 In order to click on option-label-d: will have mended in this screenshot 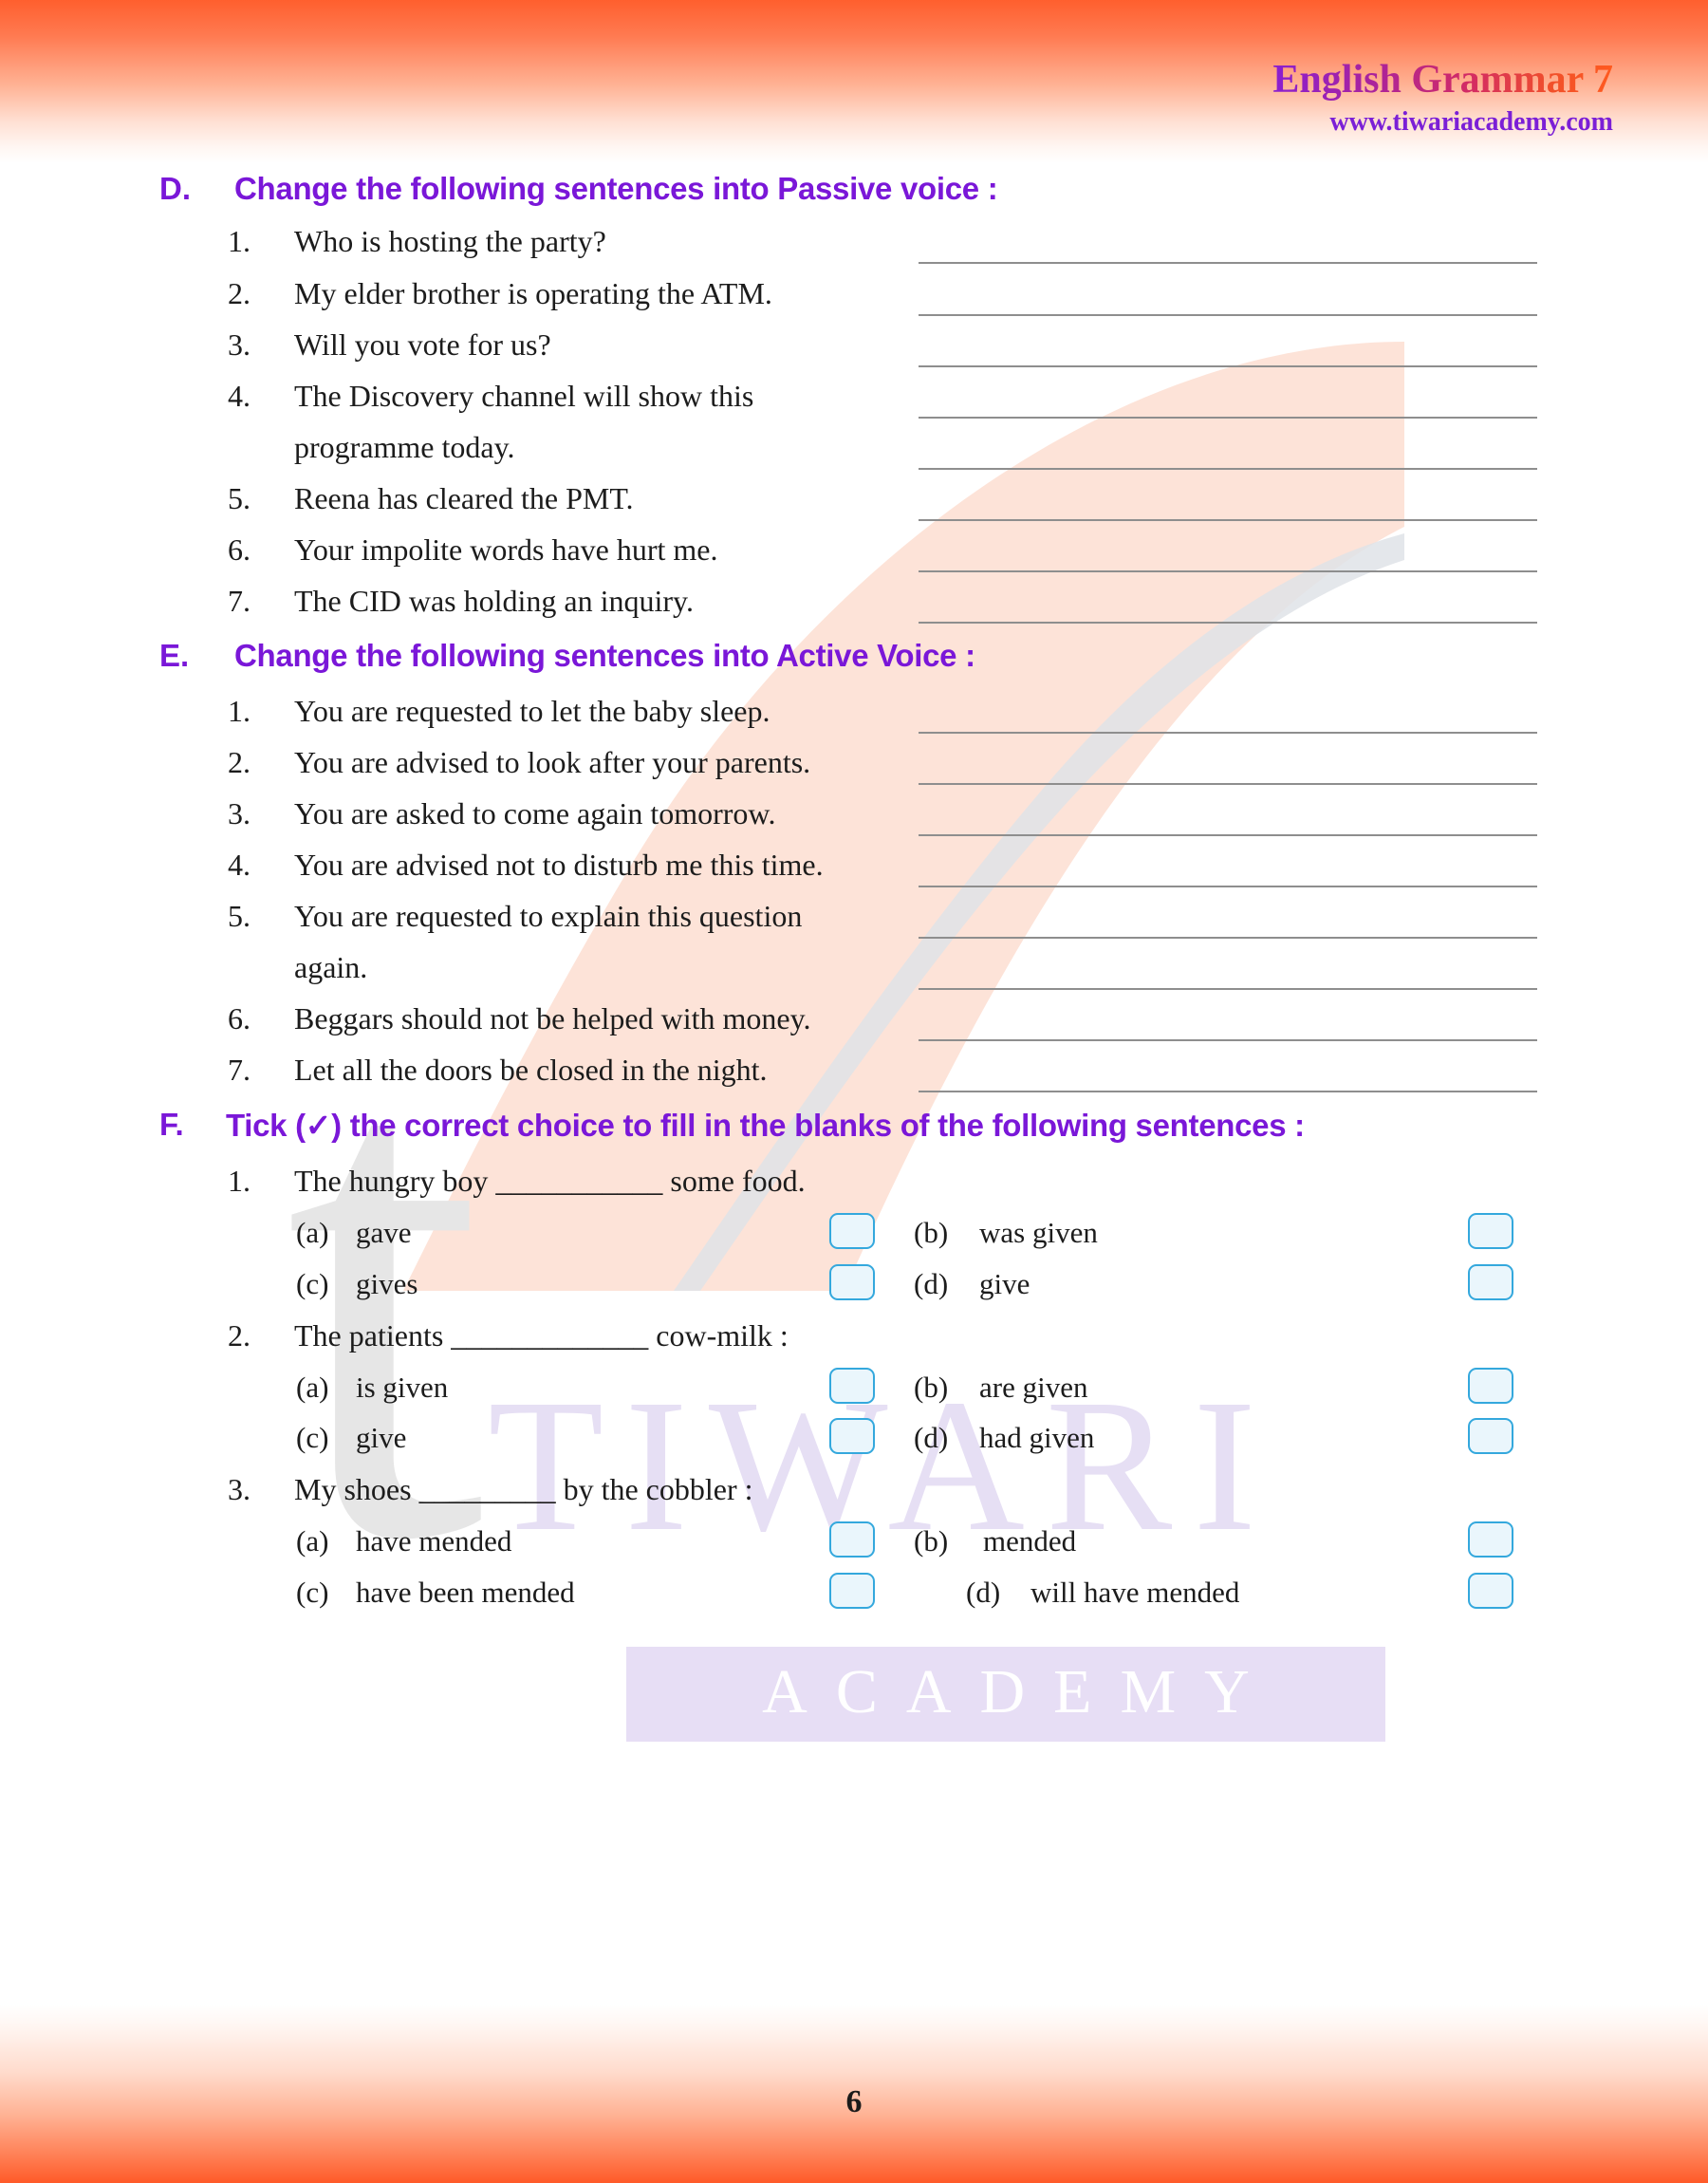, I will do `click(1134, 1593)`.